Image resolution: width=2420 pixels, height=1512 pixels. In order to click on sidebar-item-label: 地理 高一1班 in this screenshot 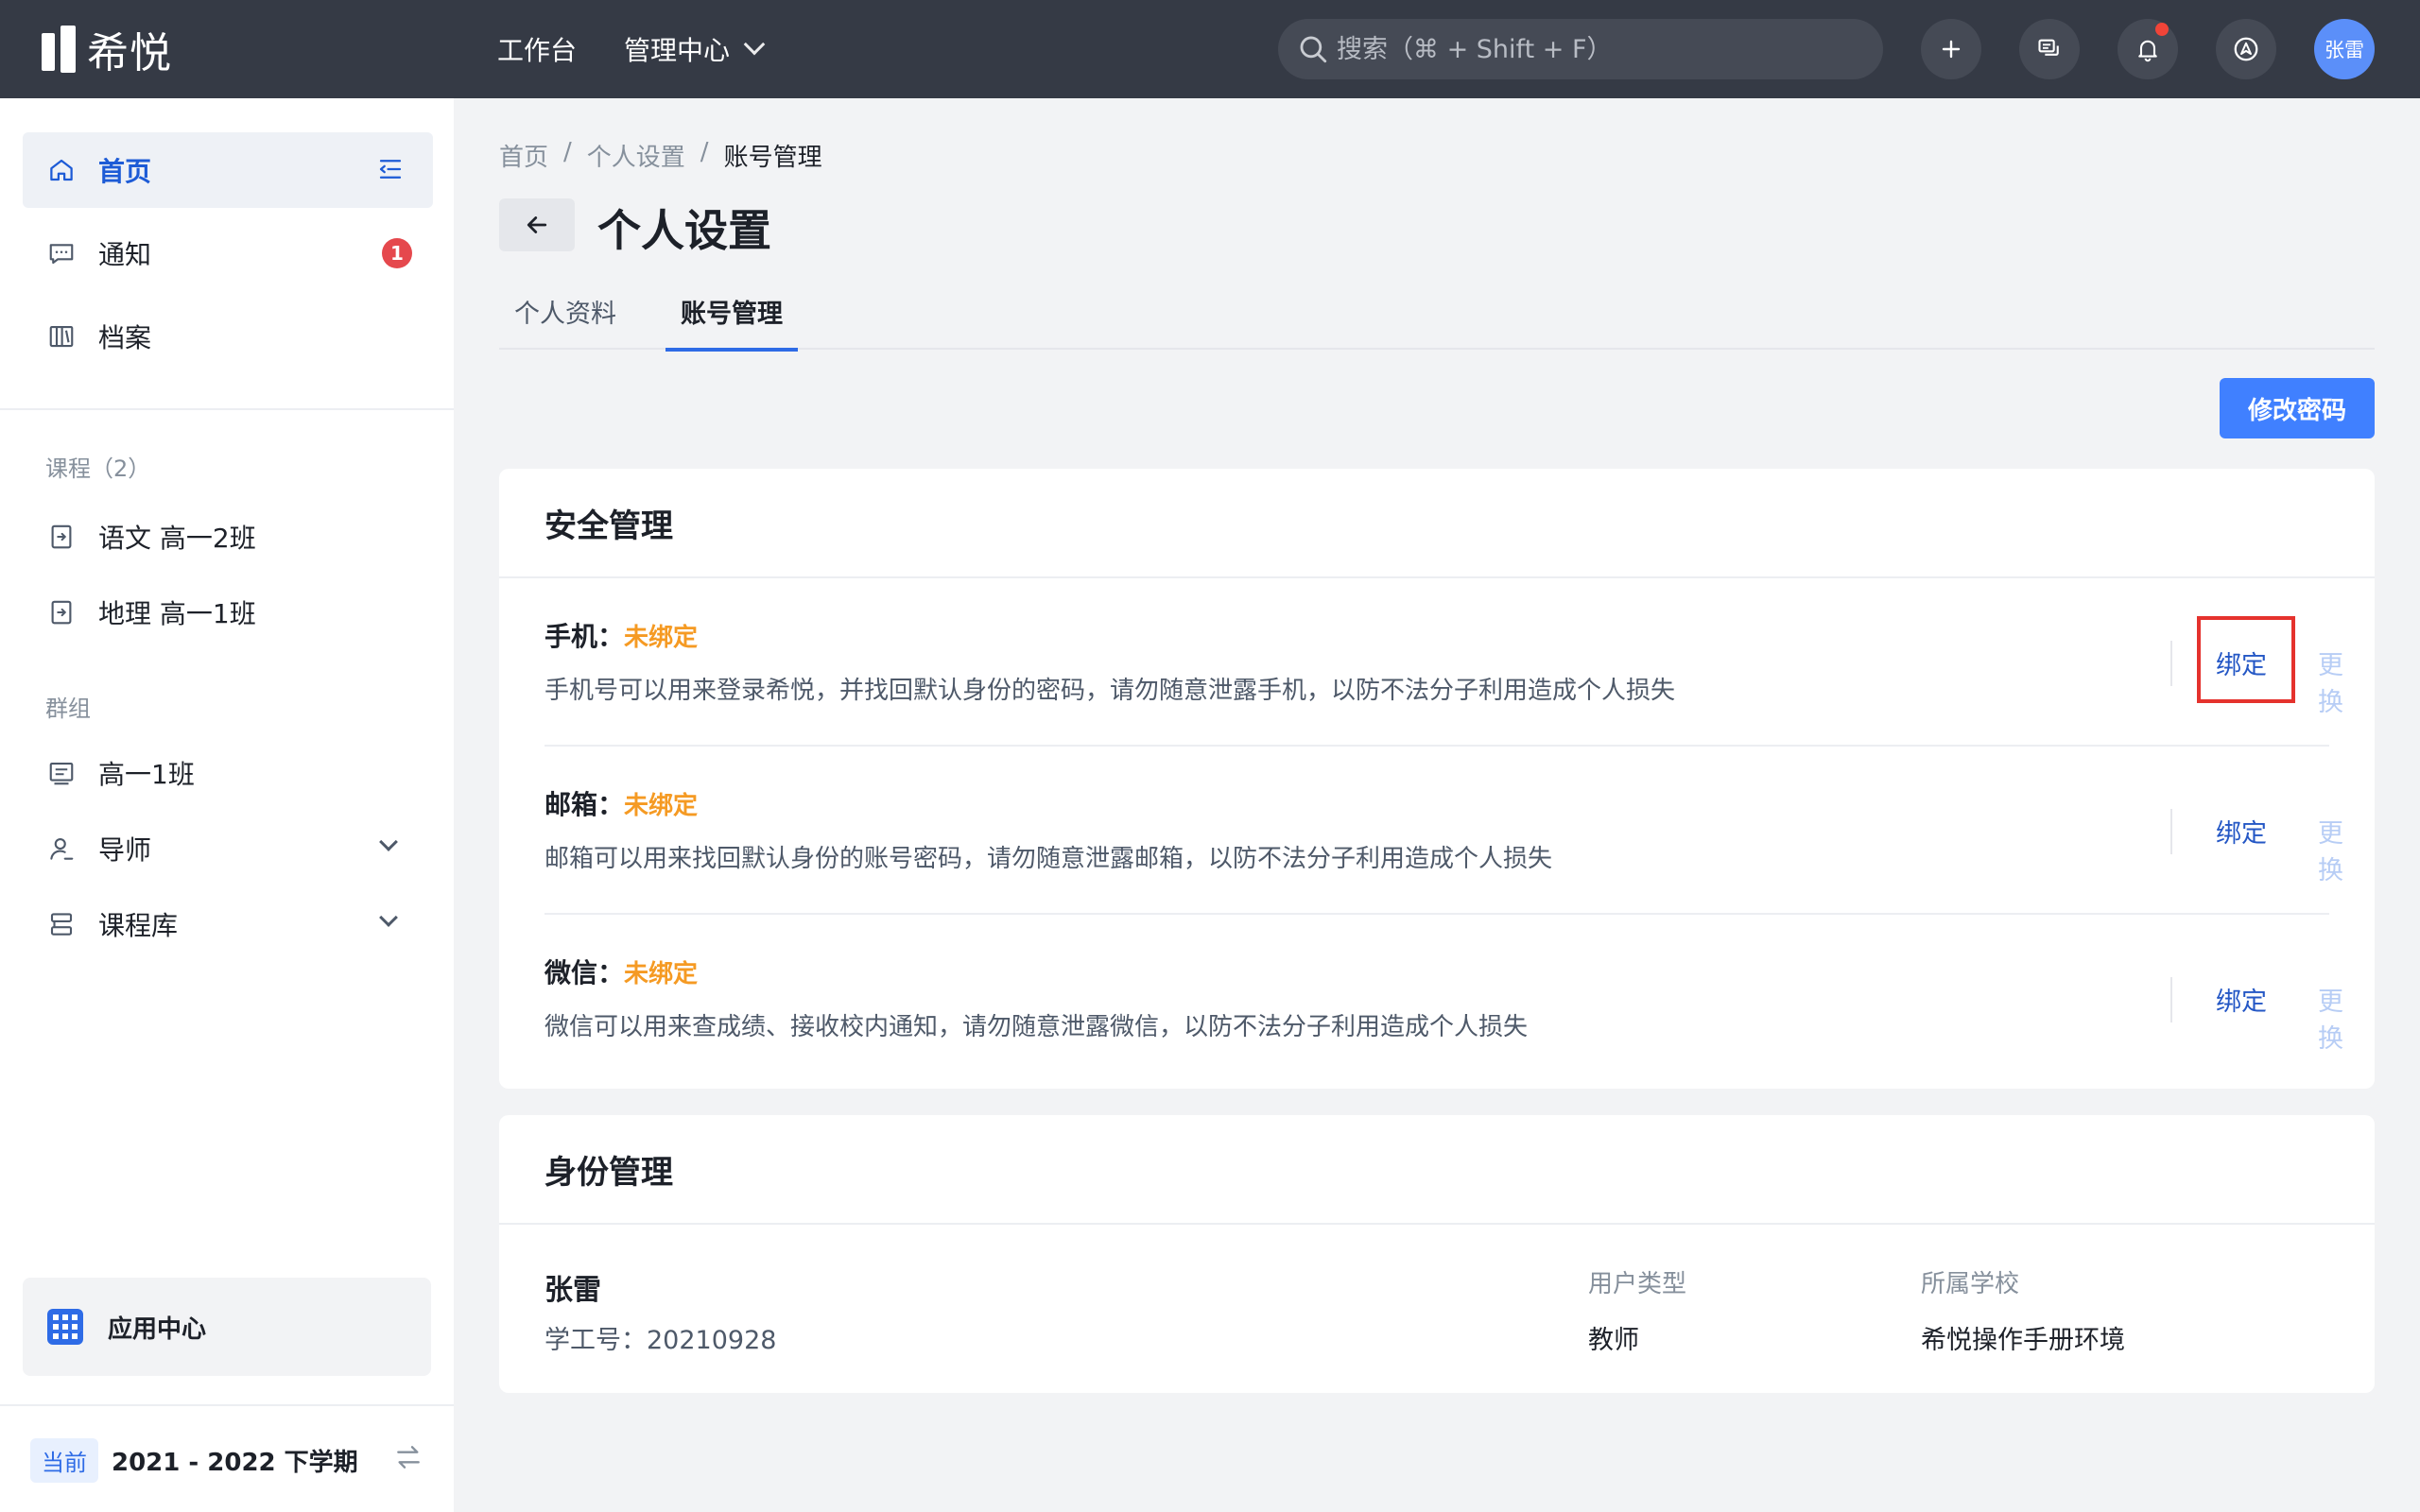, I will do `click(177, 613)`.